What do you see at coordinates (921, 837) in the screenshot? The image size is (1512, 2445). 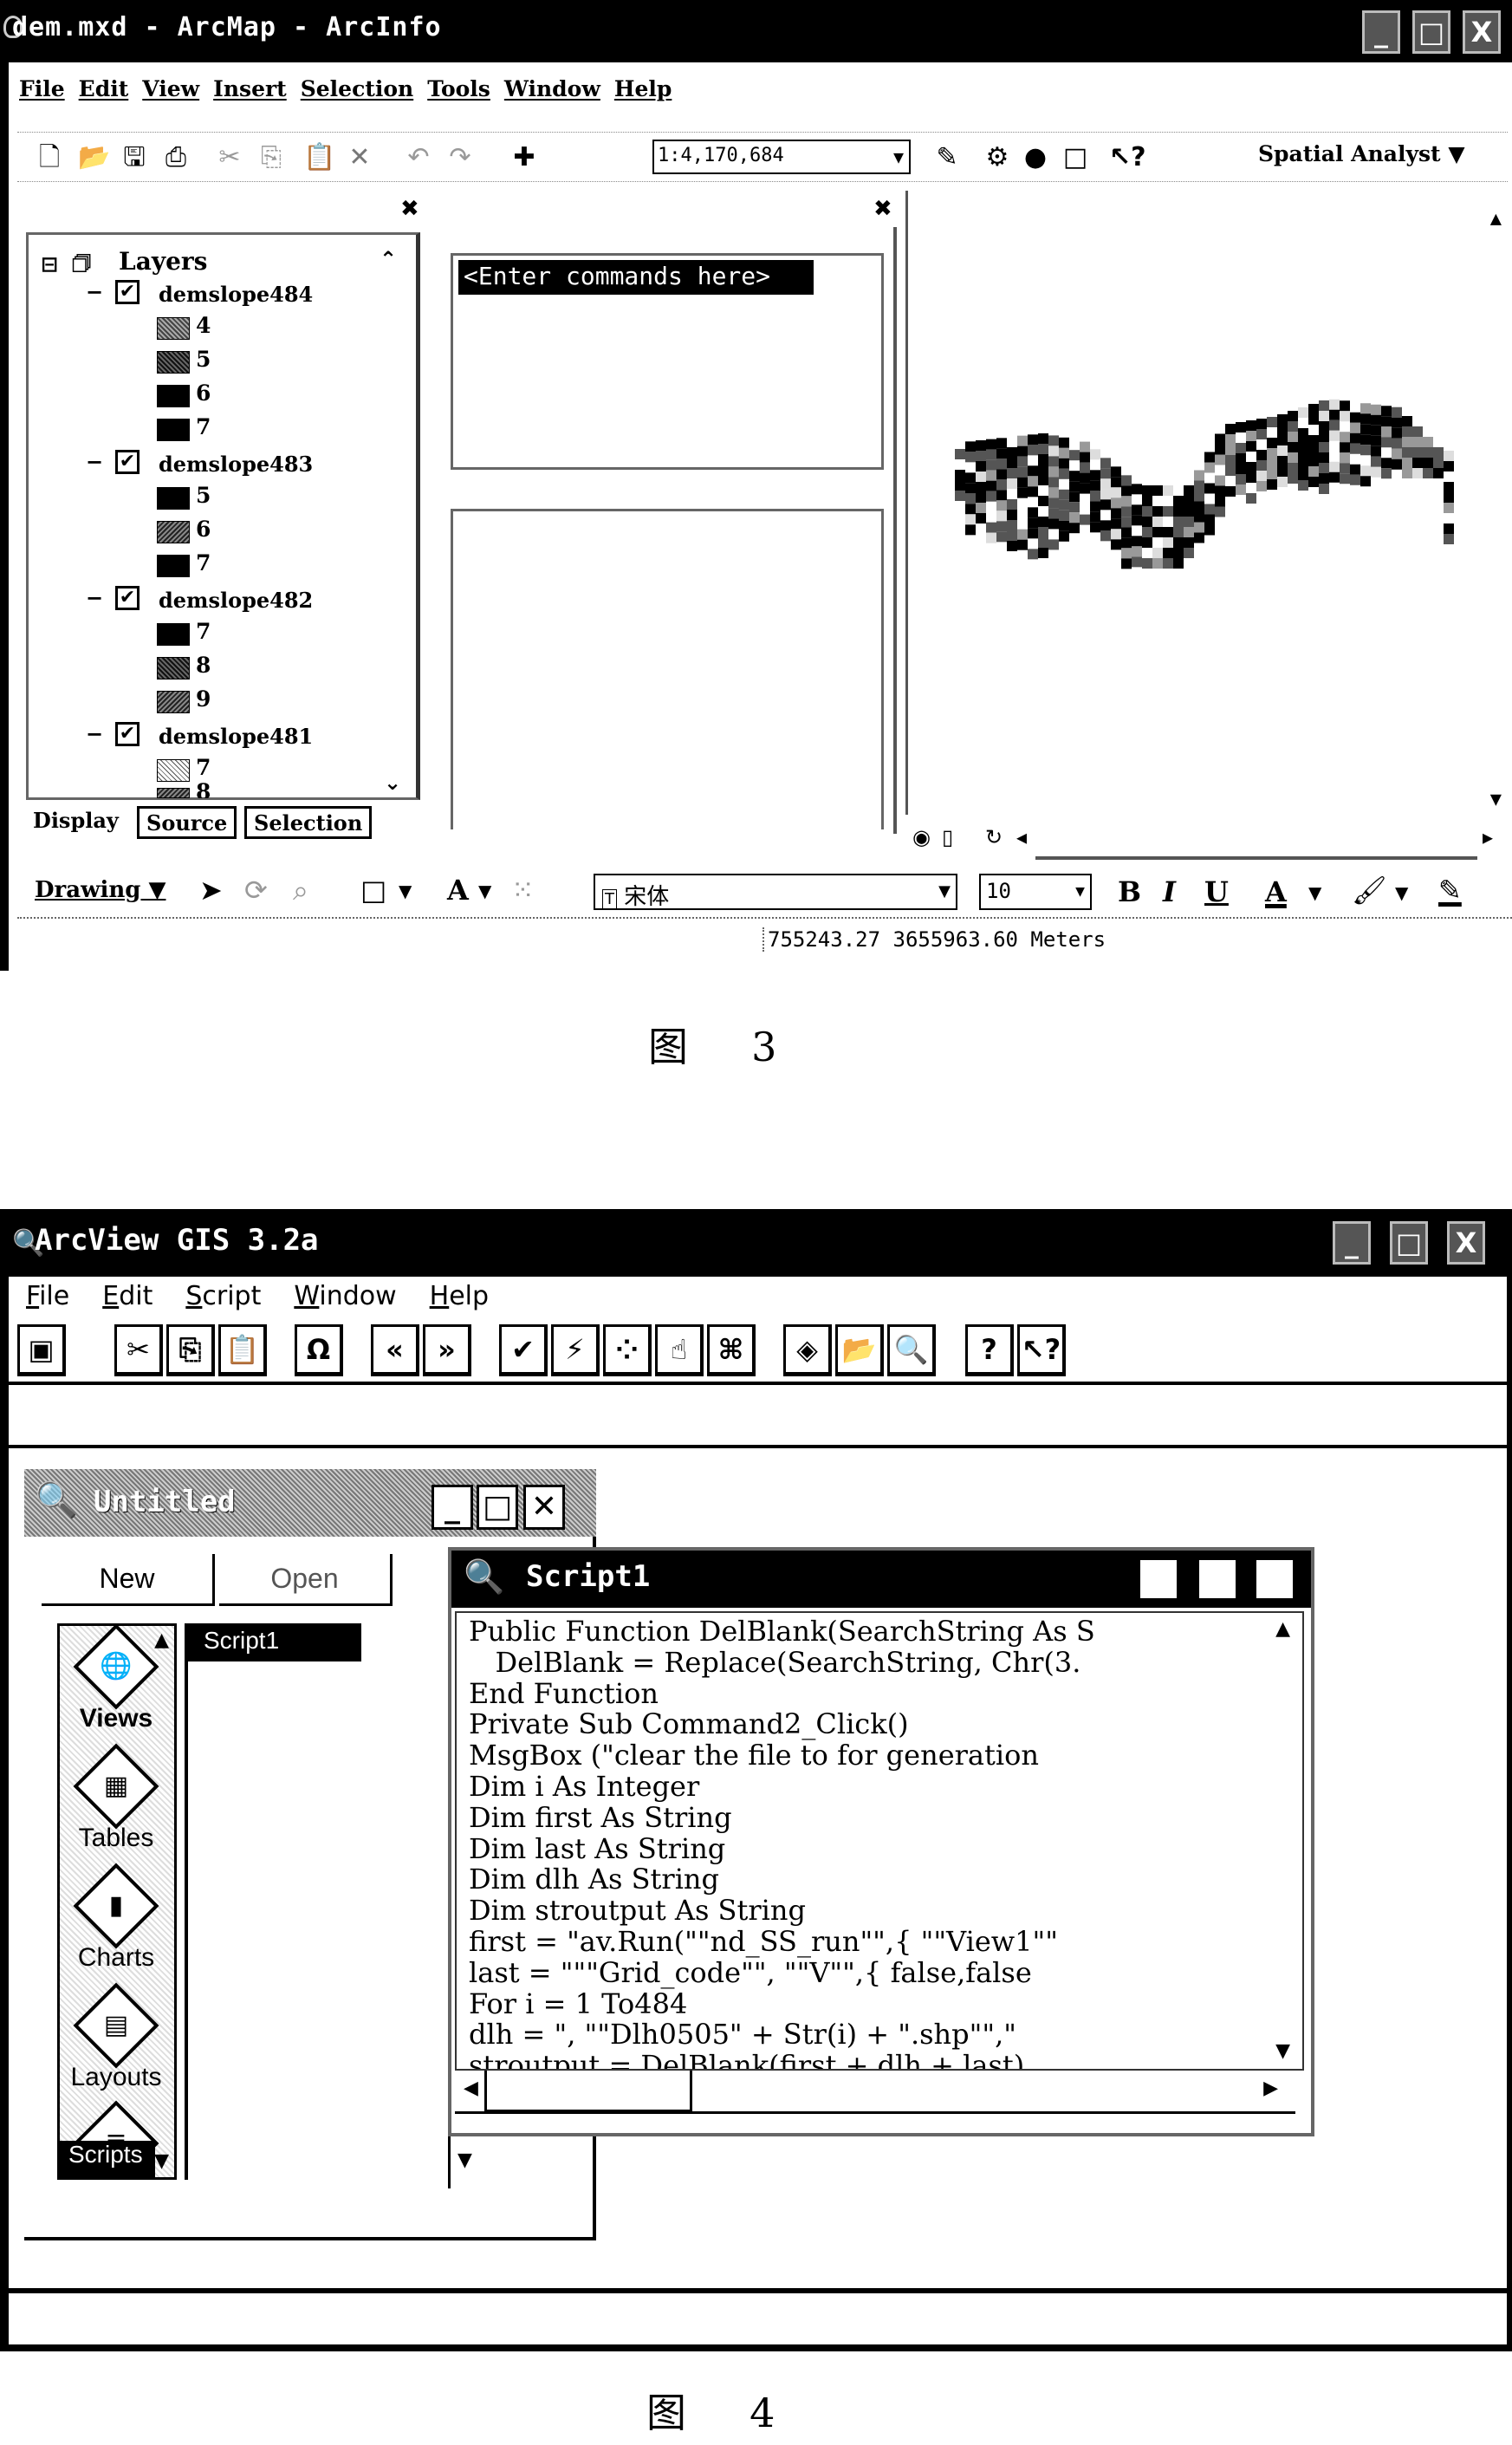 I see `data-view-icon: ◉` at bounding box center [921, 837].